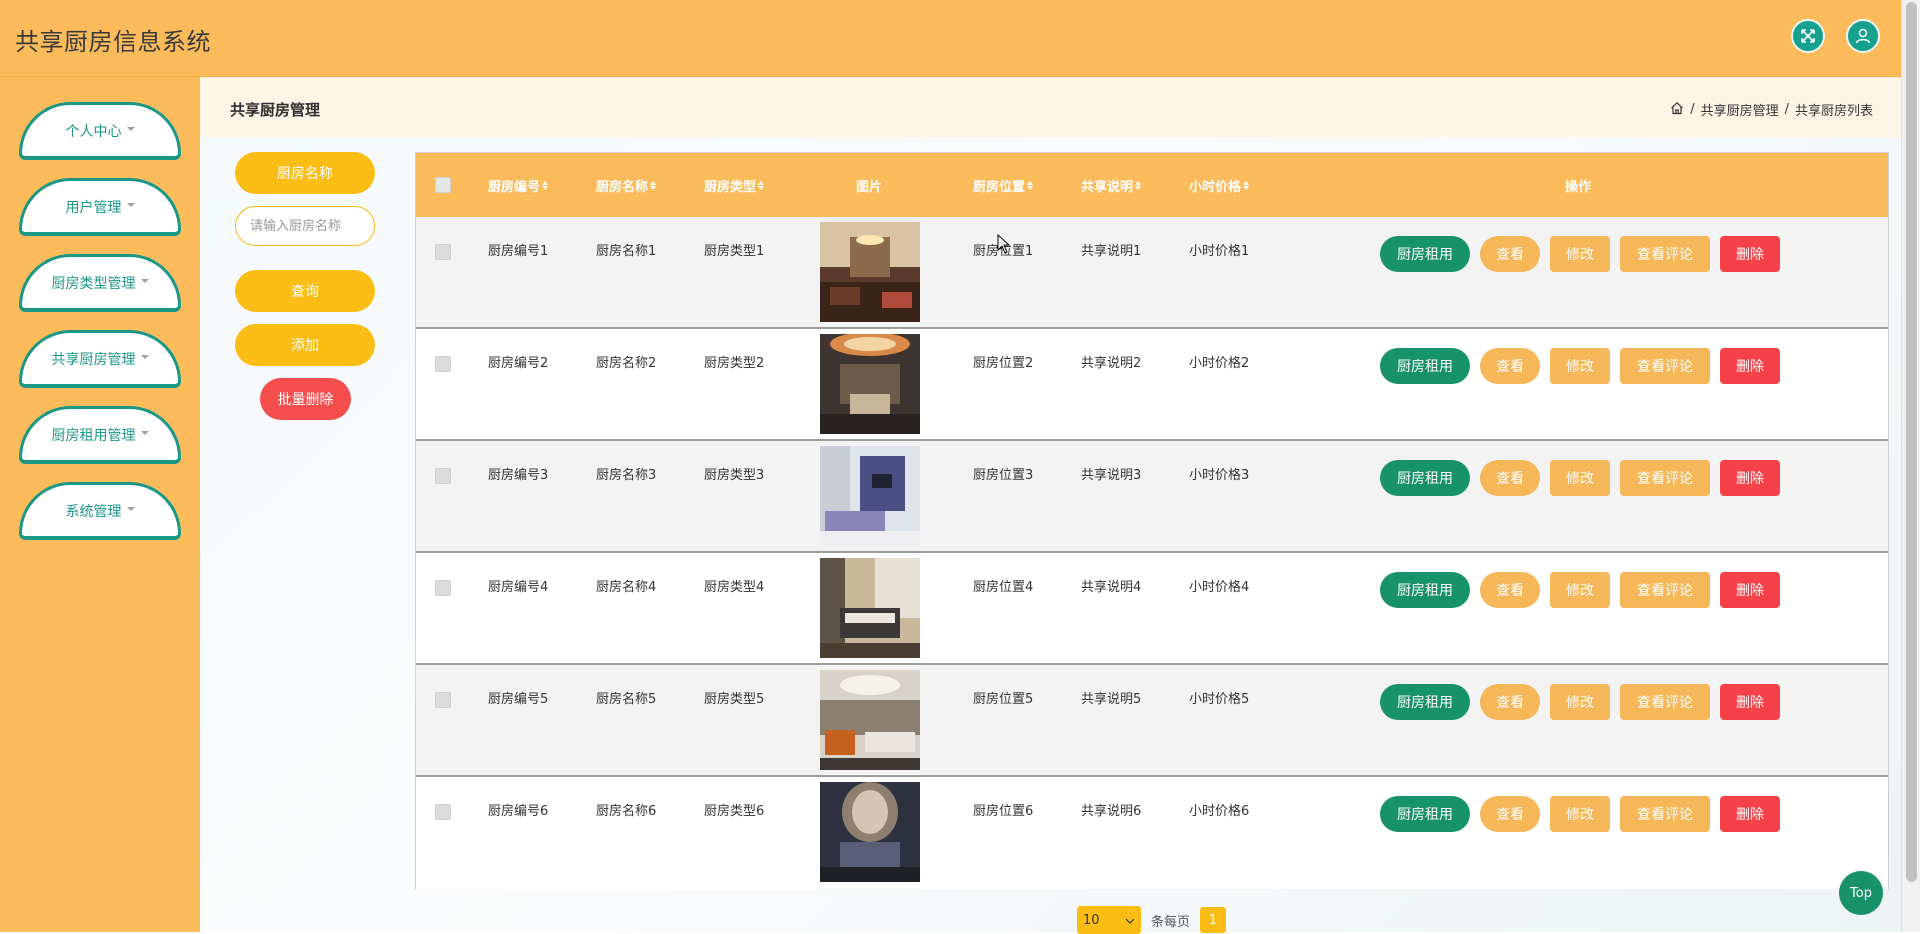 Image resolution: width=1920 pixels, height=934 pixels. I want to click on sidebar-item-personal-center: 个人中心, so click(100, 131).